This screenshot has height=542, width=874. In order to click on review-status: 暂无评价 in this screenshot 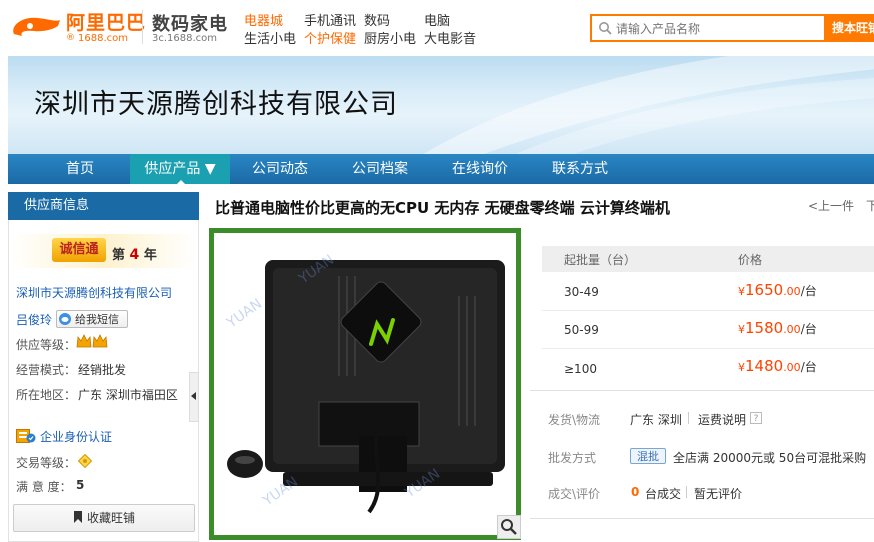, I will do `click(718, 494)`.